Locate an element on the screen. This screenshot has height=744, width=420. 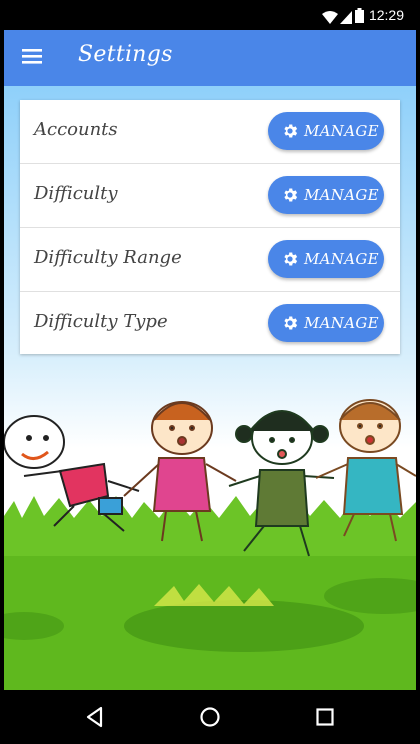
home-icon is located at coordinates (210, 717).